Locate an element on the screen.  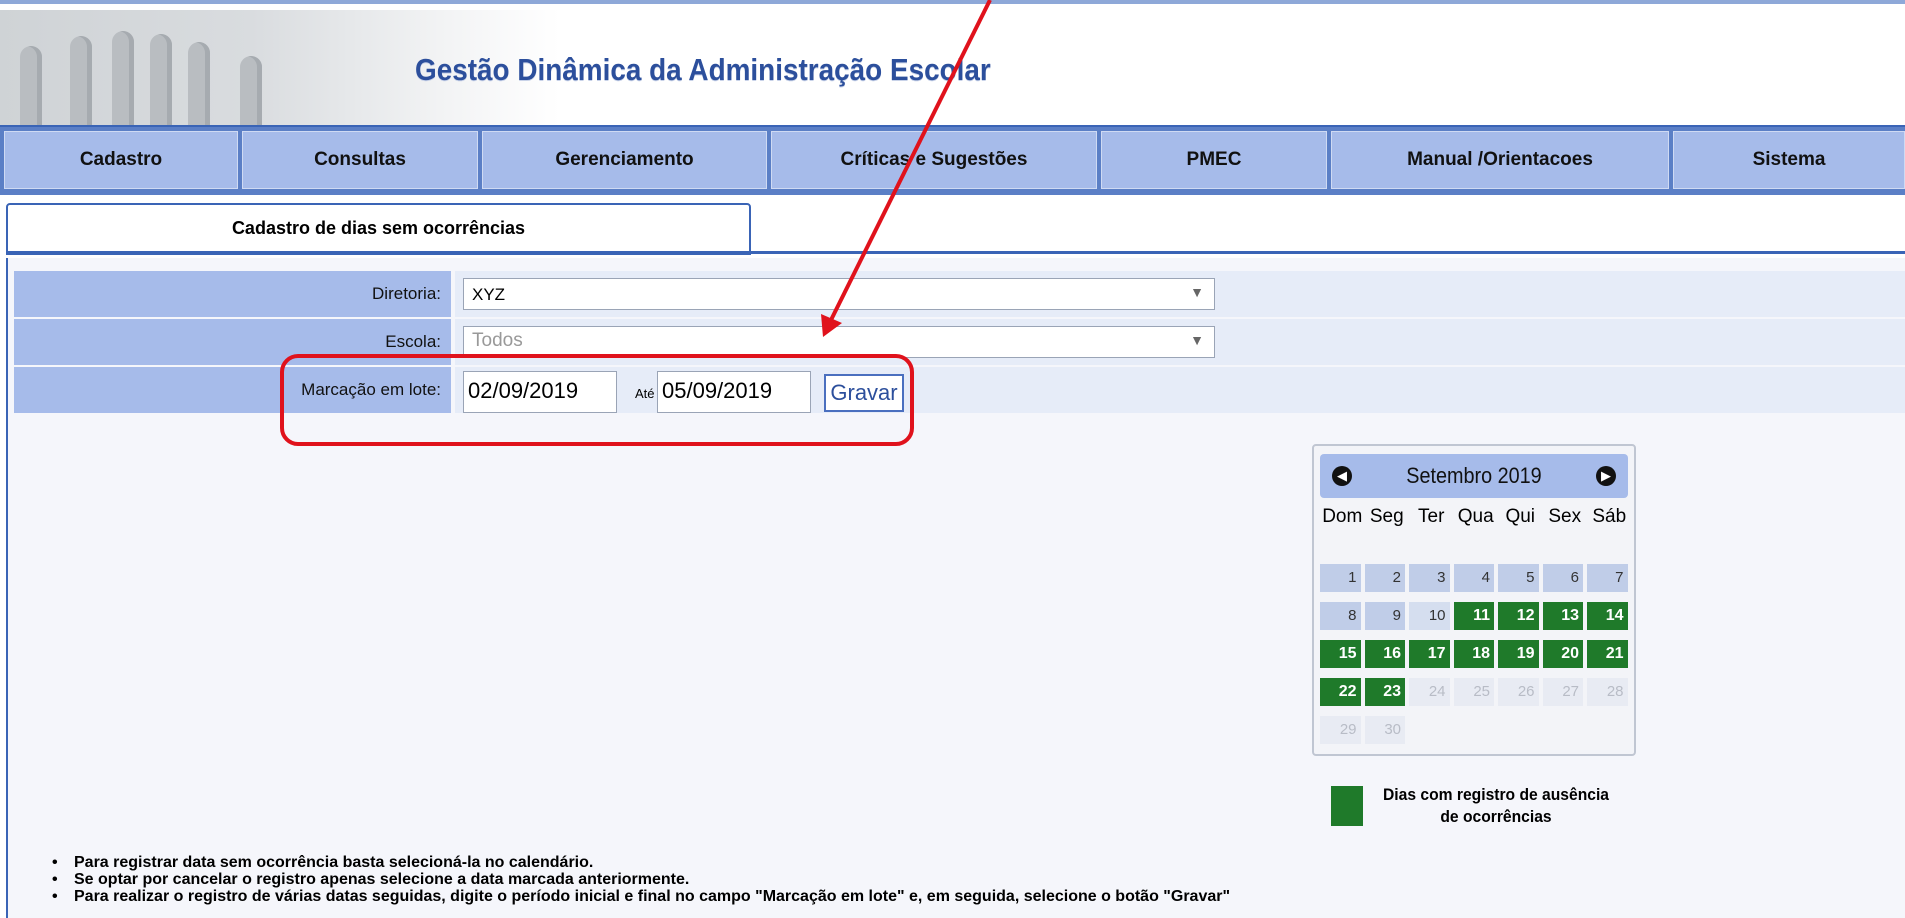
calendar-weekdays: Dom Seg Ter Qua Qui Sex Sáb is located at coordinates (1476, 521).